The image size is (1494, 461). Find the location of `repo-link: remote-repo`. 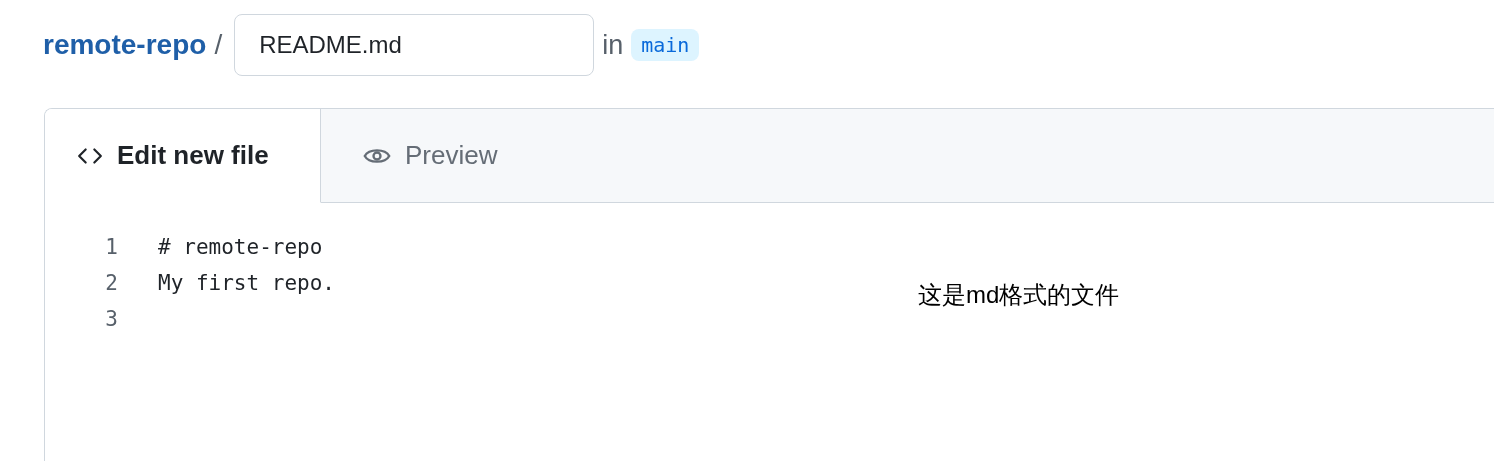

repo-link: remote-repo is located at coordinates (125, 45).